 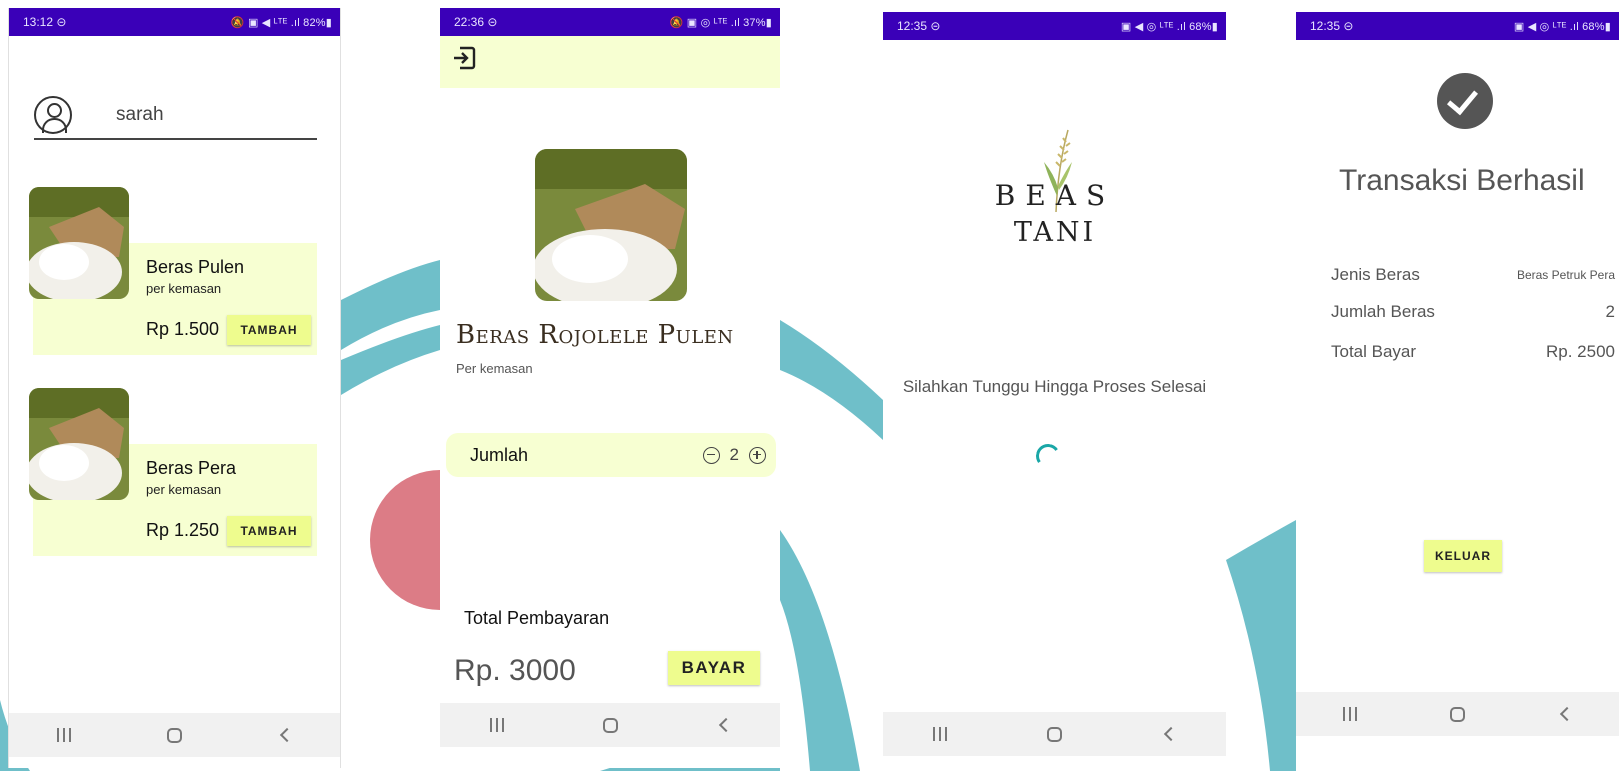 I want to click on loading-spinner-icon, so click(x=1048, y=456).